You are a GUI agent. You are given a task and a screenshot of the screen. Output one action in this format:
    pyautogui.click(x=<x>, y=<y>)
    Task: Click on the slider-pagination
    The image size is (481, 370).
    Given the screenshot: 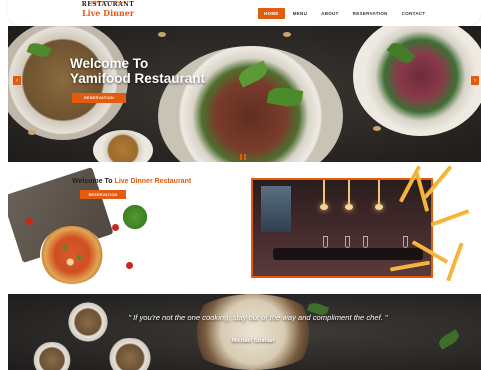 What is the action you would take?
    pyautogui.click(x=243, y=157)
    